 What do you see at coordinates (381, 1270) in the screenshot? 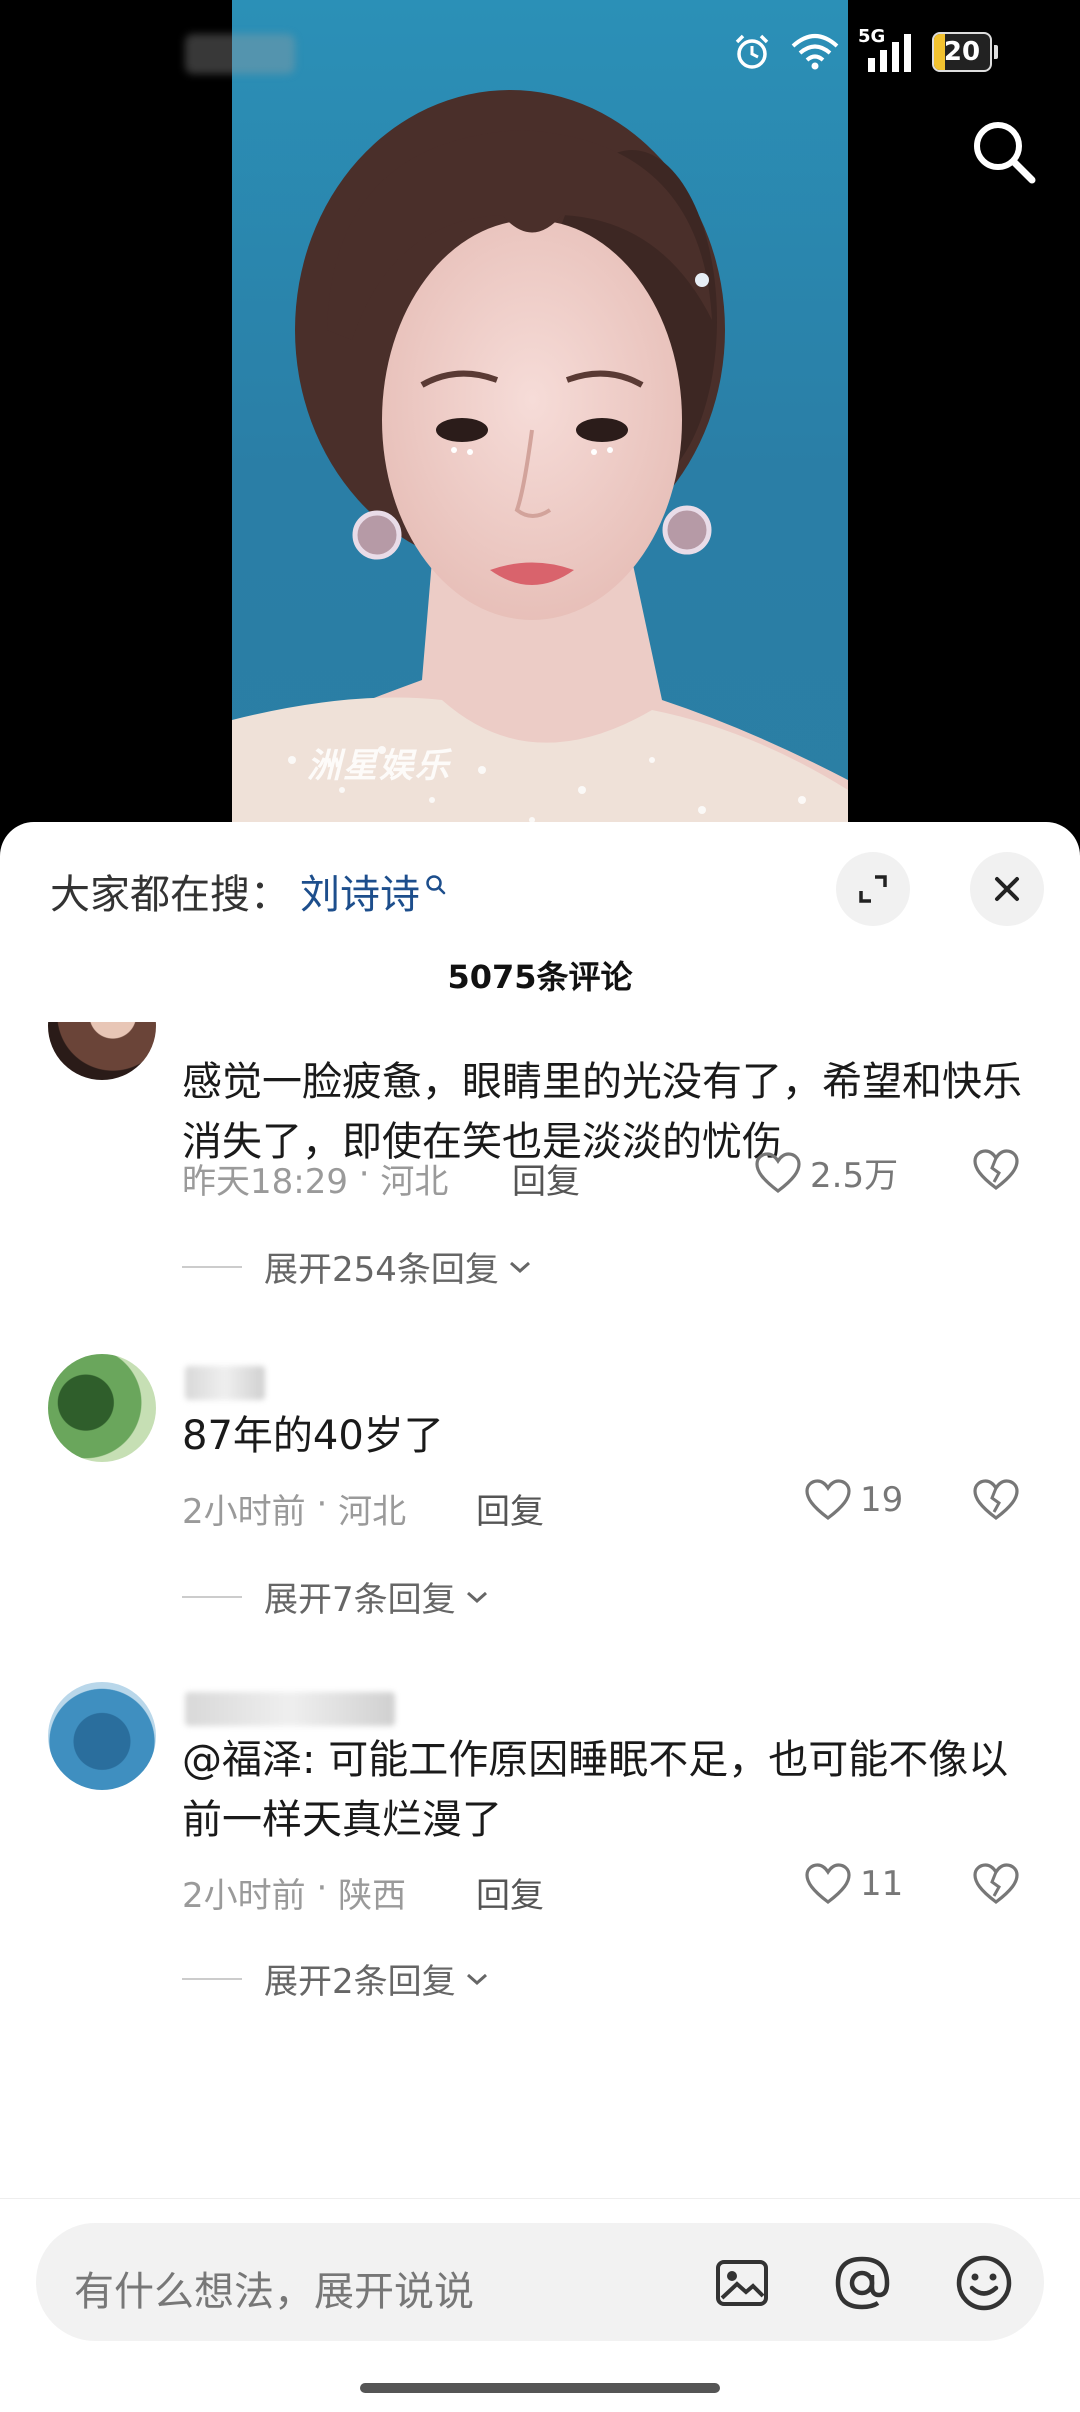
I see `expand-replies-label: 展开254条回复` at bounding box center [381, 1270].